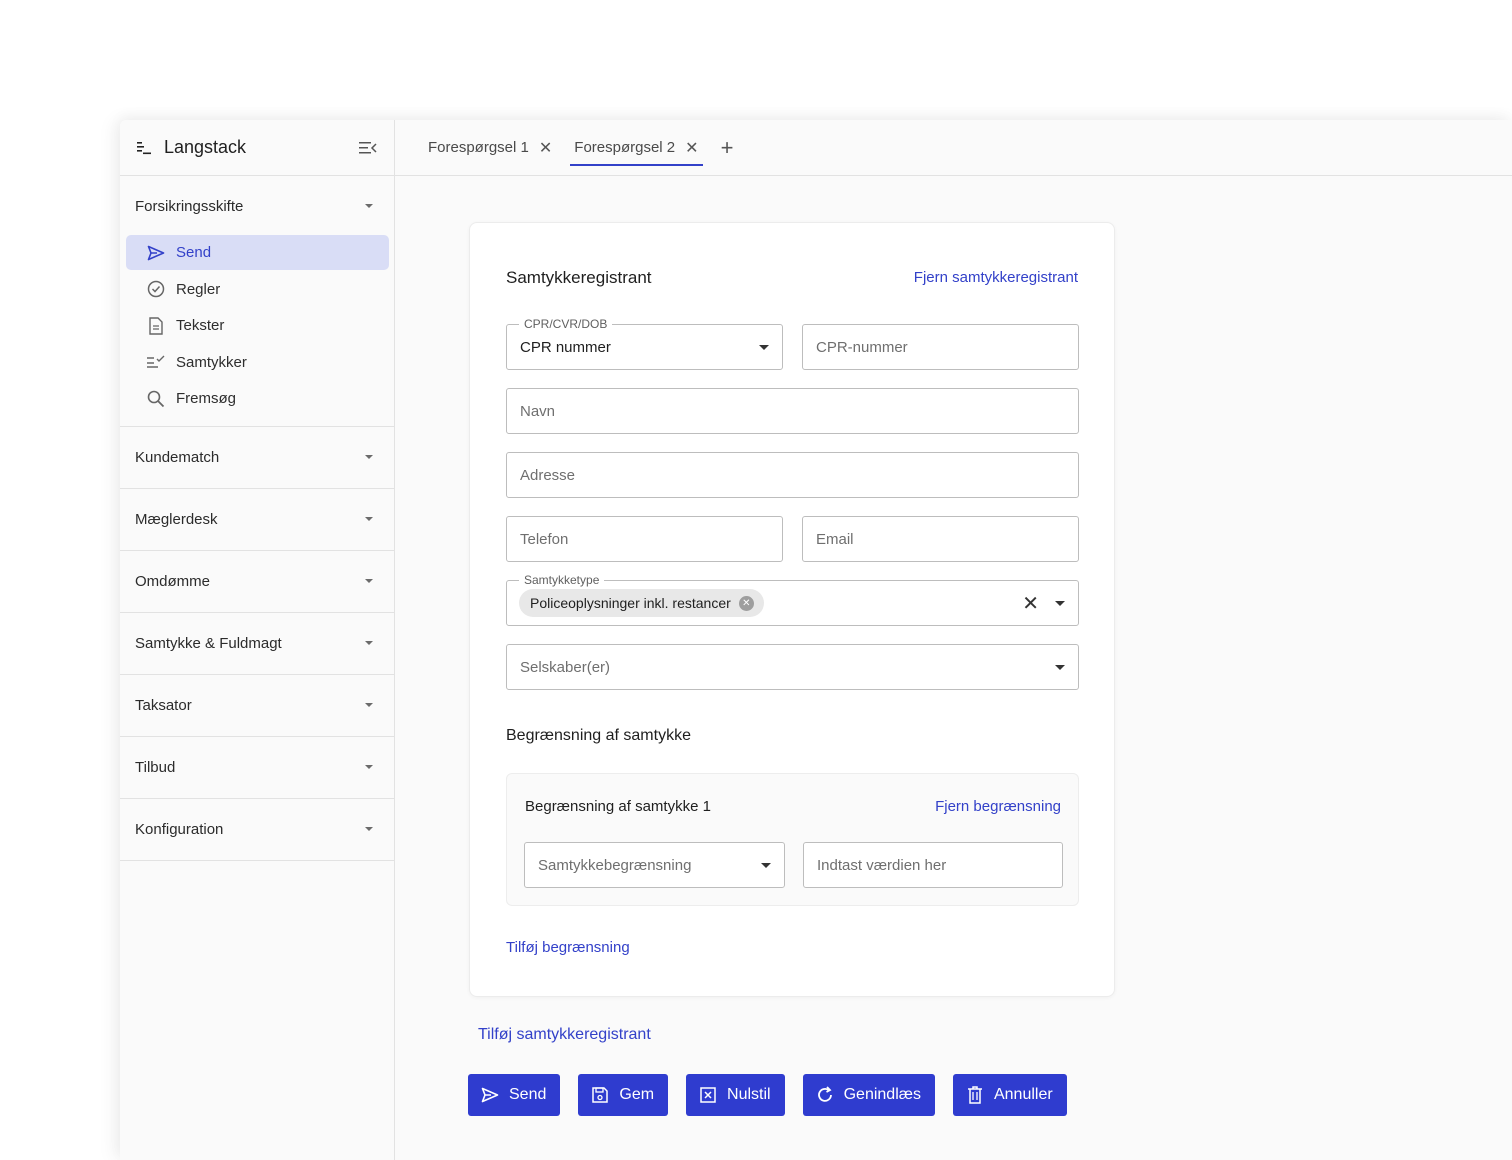 The image size is (1512, 1160). Describe the element at coordinates (538, 411) in the screenshot. I see `name-placeholder: Navn` at that location.